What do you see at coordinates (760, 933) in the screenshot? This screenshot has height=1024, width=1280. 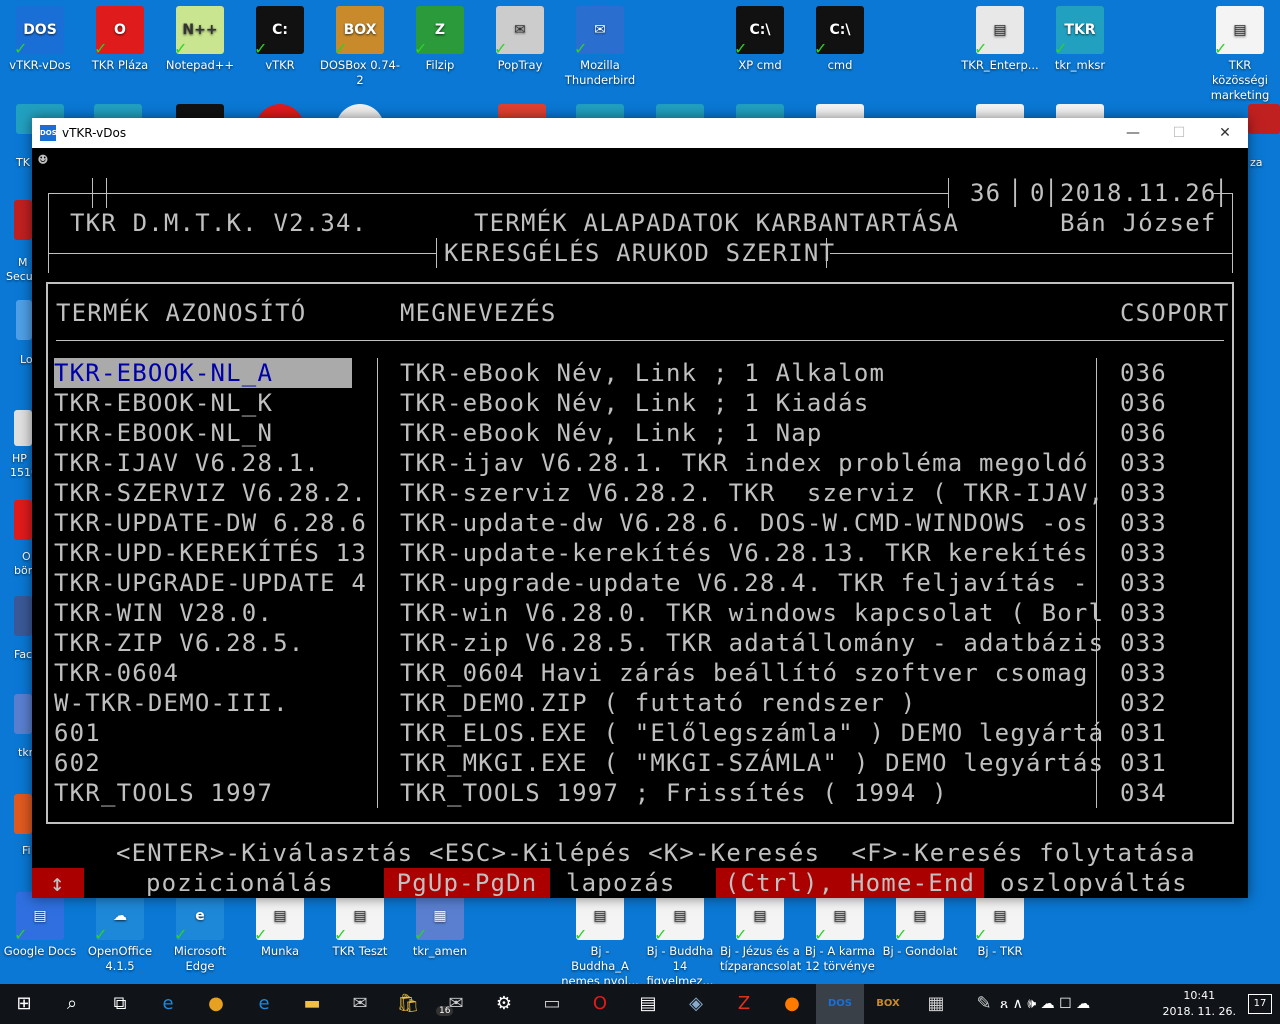 I see `desktop_bottom_icons-icon-8: ▤ ✓ Bj - Jézus és a tízparancsolat` at bounding box center [760, 933].